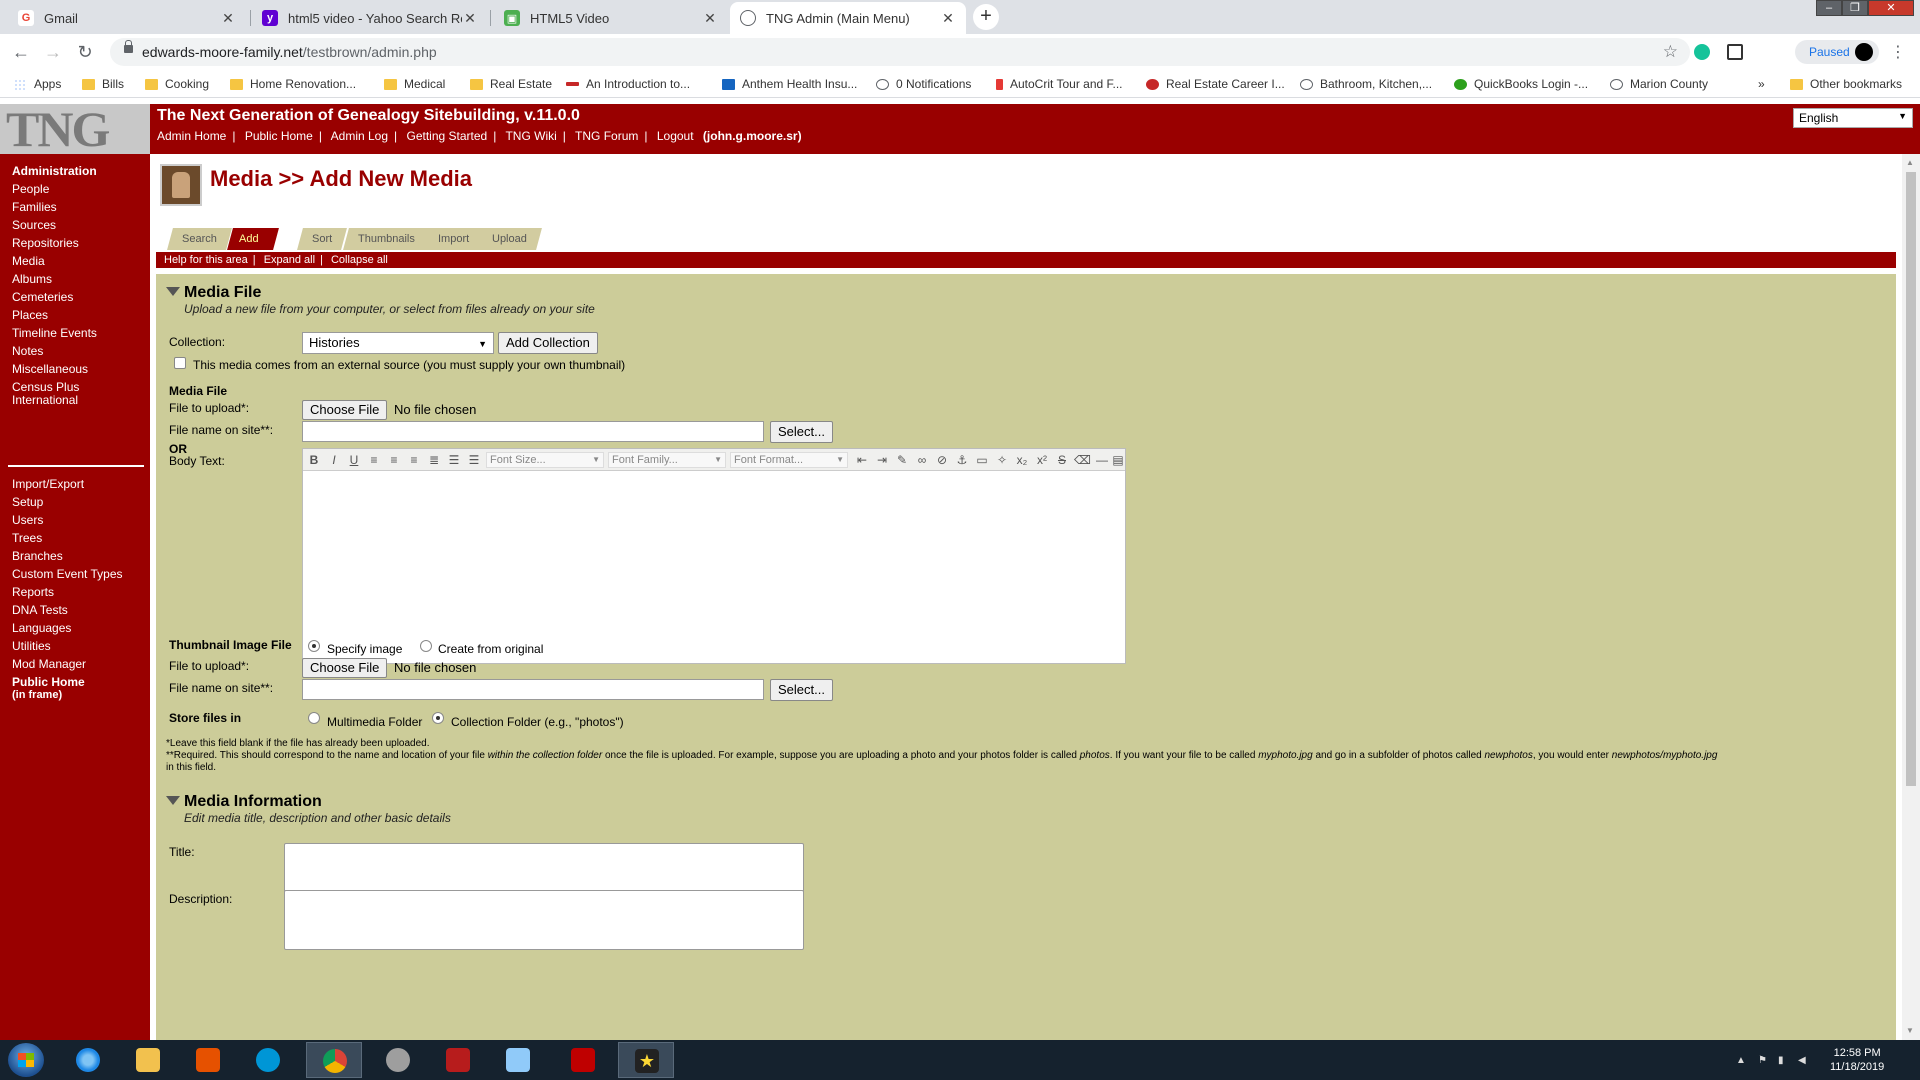 The width and height of the screenshot is (1920, 1080). Describe the element at coordinates (583, 1060) in the screenshot. I see `taskbar-filezilla` at that location.